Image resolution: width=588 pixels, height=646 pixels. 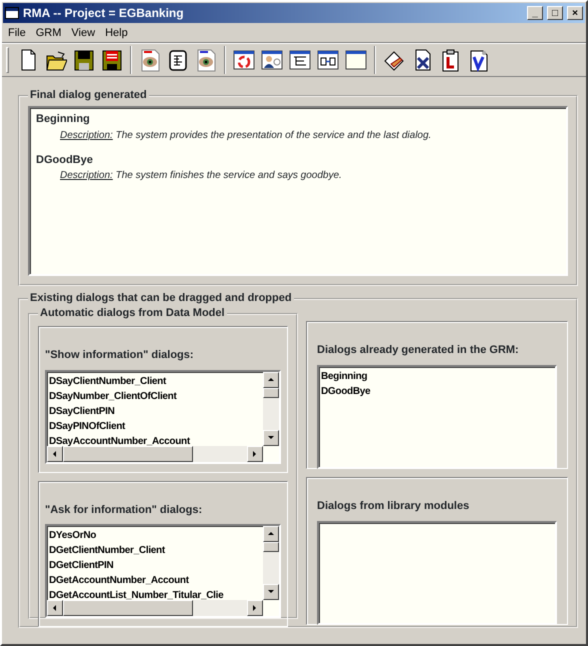 I want to click on dialog-description: Description: The system provides the presentation of the service and the last dialog., so click(x=246, y=135).